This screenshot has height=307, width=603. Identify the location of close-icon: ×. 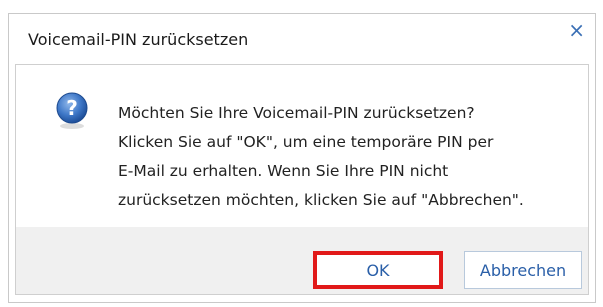
(576, 30).